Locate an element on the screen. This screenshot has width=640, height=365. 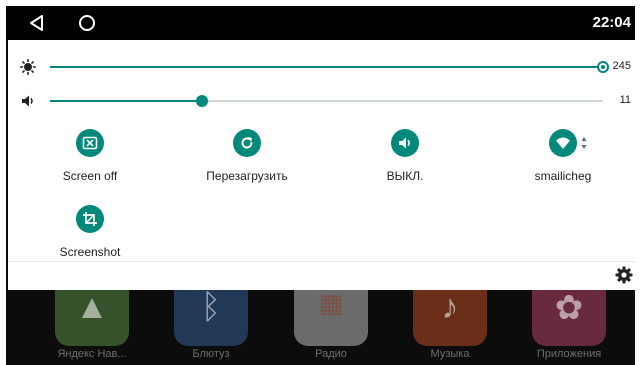
app-label: Блютуз is located at coordinates (211, 354).